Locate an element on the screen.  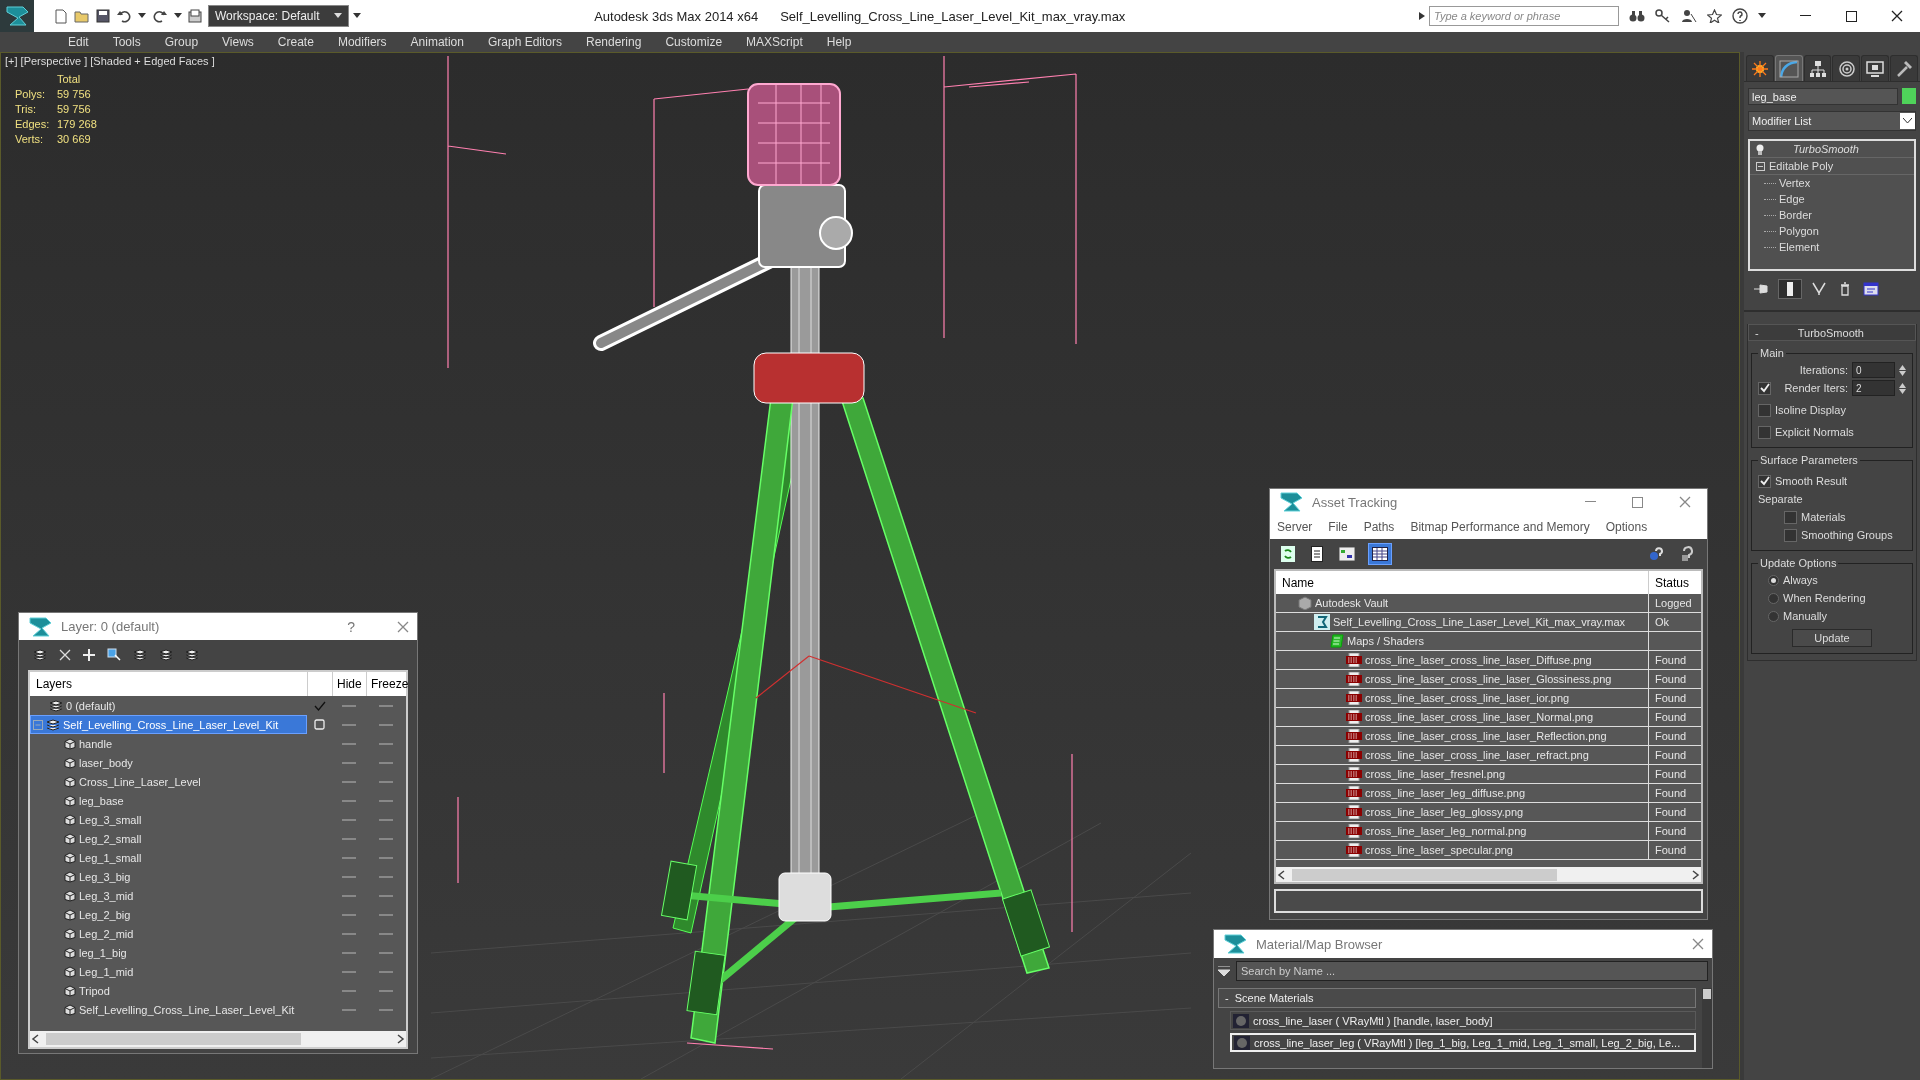
sub-object-item: Element is located at coordinates (1799, 247).